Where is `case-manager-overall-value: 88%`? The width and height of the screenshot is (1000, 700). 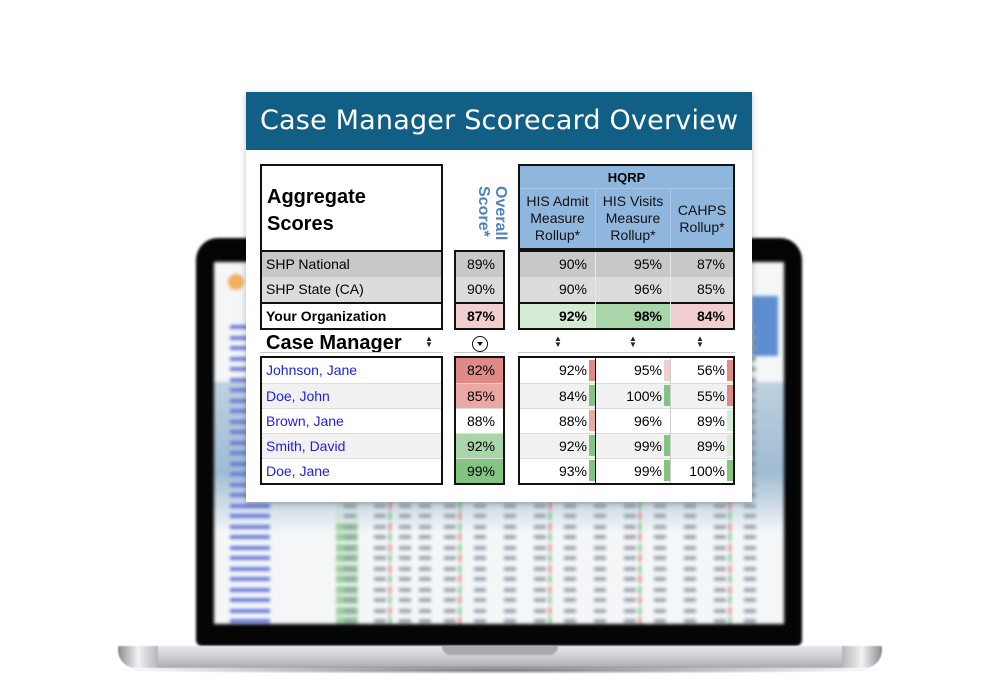
case-manager-overall-value: 88% is located at coordinates (479, 420).